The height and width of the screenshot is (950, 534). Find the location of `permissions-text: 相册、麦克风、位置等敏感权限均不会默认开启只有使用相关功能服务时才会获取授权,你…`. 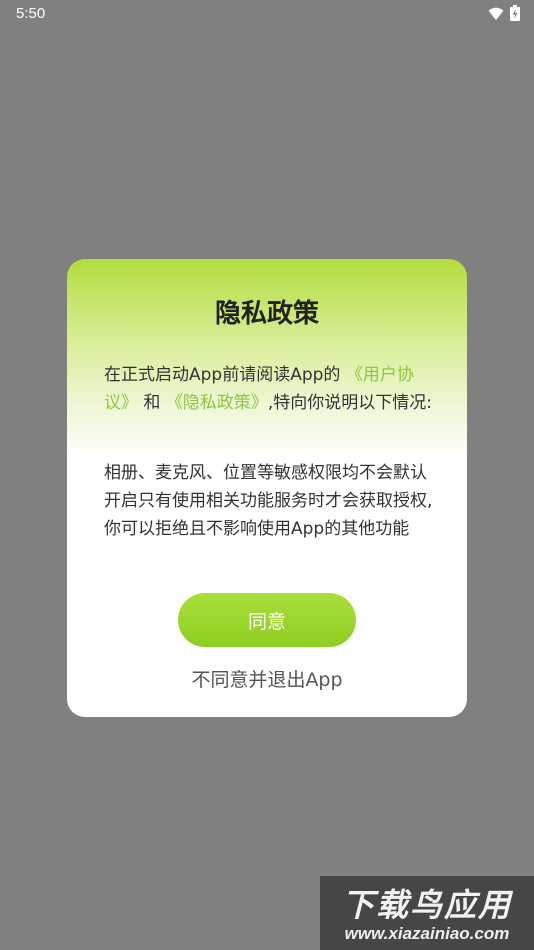

permissions-text: 相册、麦克风、位置等敏感权限均不会默认开启只有使用相关功能服务时才会获取授权,你… is located at coordinates (268, 501).